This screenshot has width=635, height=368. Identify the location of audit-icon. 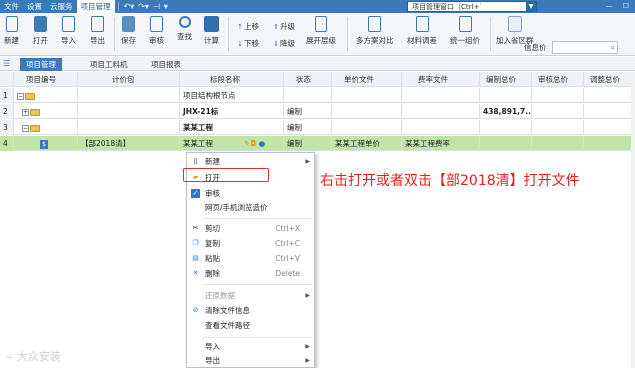
(156, 24).